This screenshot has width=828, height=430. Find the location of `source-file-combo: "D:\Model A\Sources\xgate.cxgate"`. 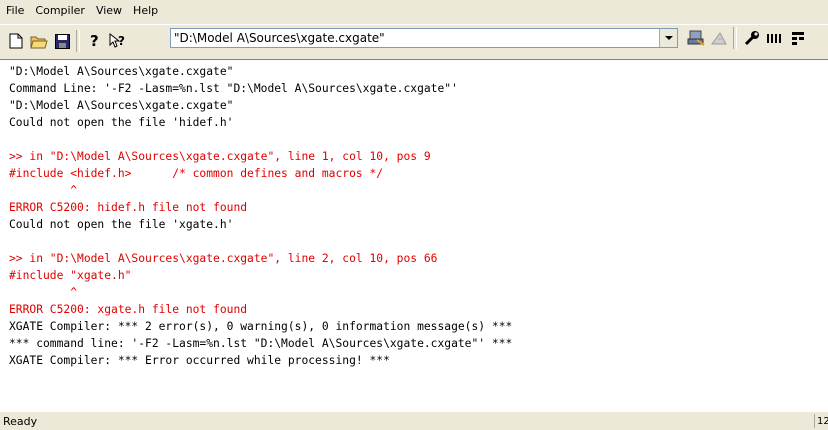

source-file-combo: "D:\Model A\Sources\xgate.cxgate" is located at coordinates (424, 38).